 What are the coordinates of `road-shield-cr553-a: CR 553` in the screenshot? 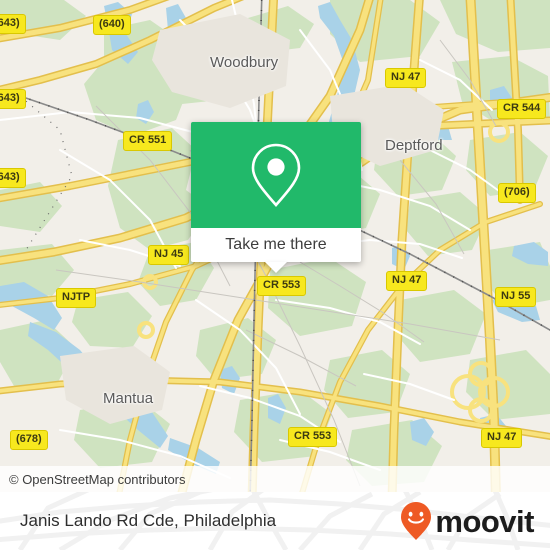 It's located at (282, 286).